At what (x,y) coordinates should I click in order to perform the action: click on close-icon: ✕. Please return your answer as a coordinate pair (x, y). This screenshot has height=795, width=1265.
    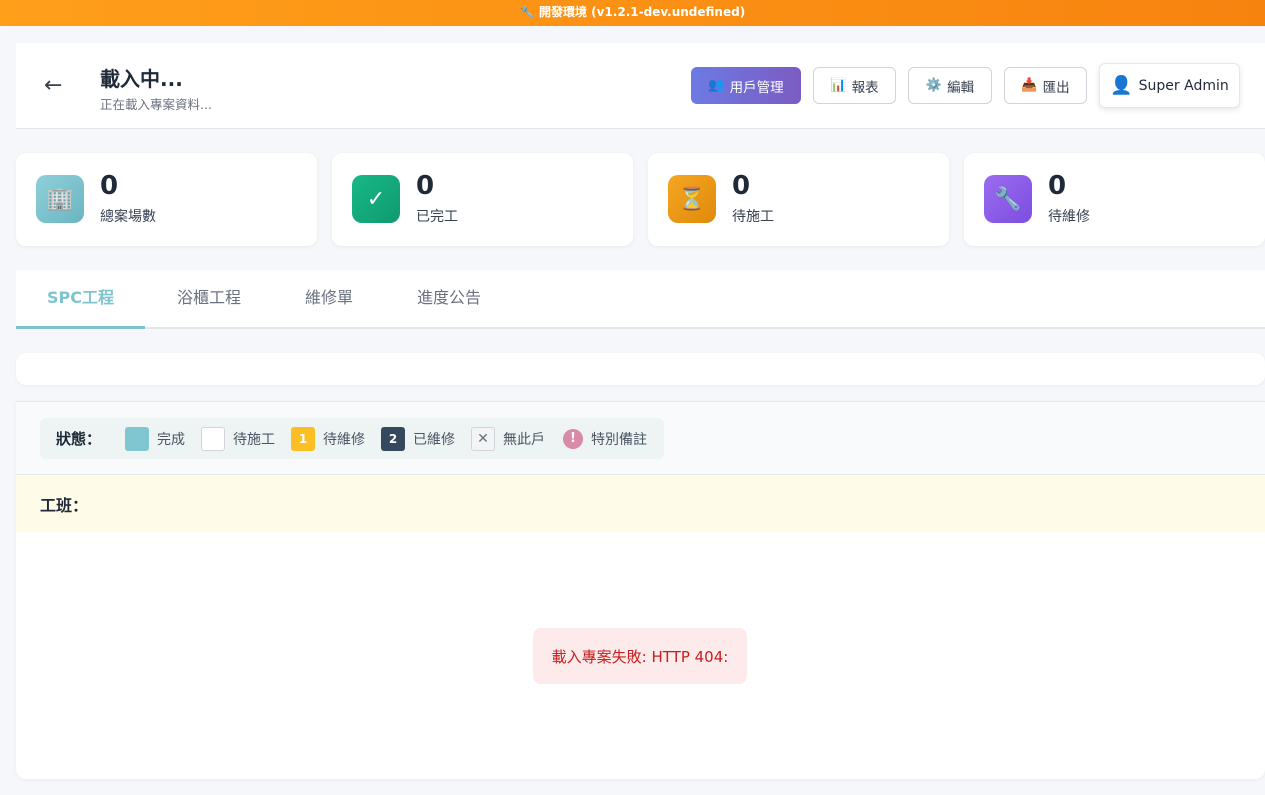
    Looking at the image, I should click on (483, 438).